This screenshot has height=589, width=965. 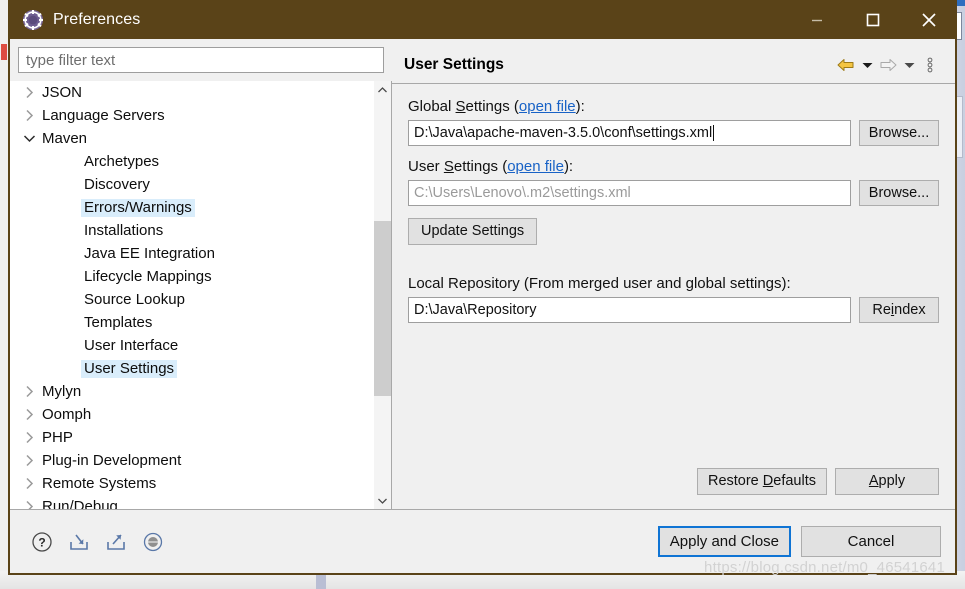 I want to click on back-history-dropdown, so click(x=867, y=65).